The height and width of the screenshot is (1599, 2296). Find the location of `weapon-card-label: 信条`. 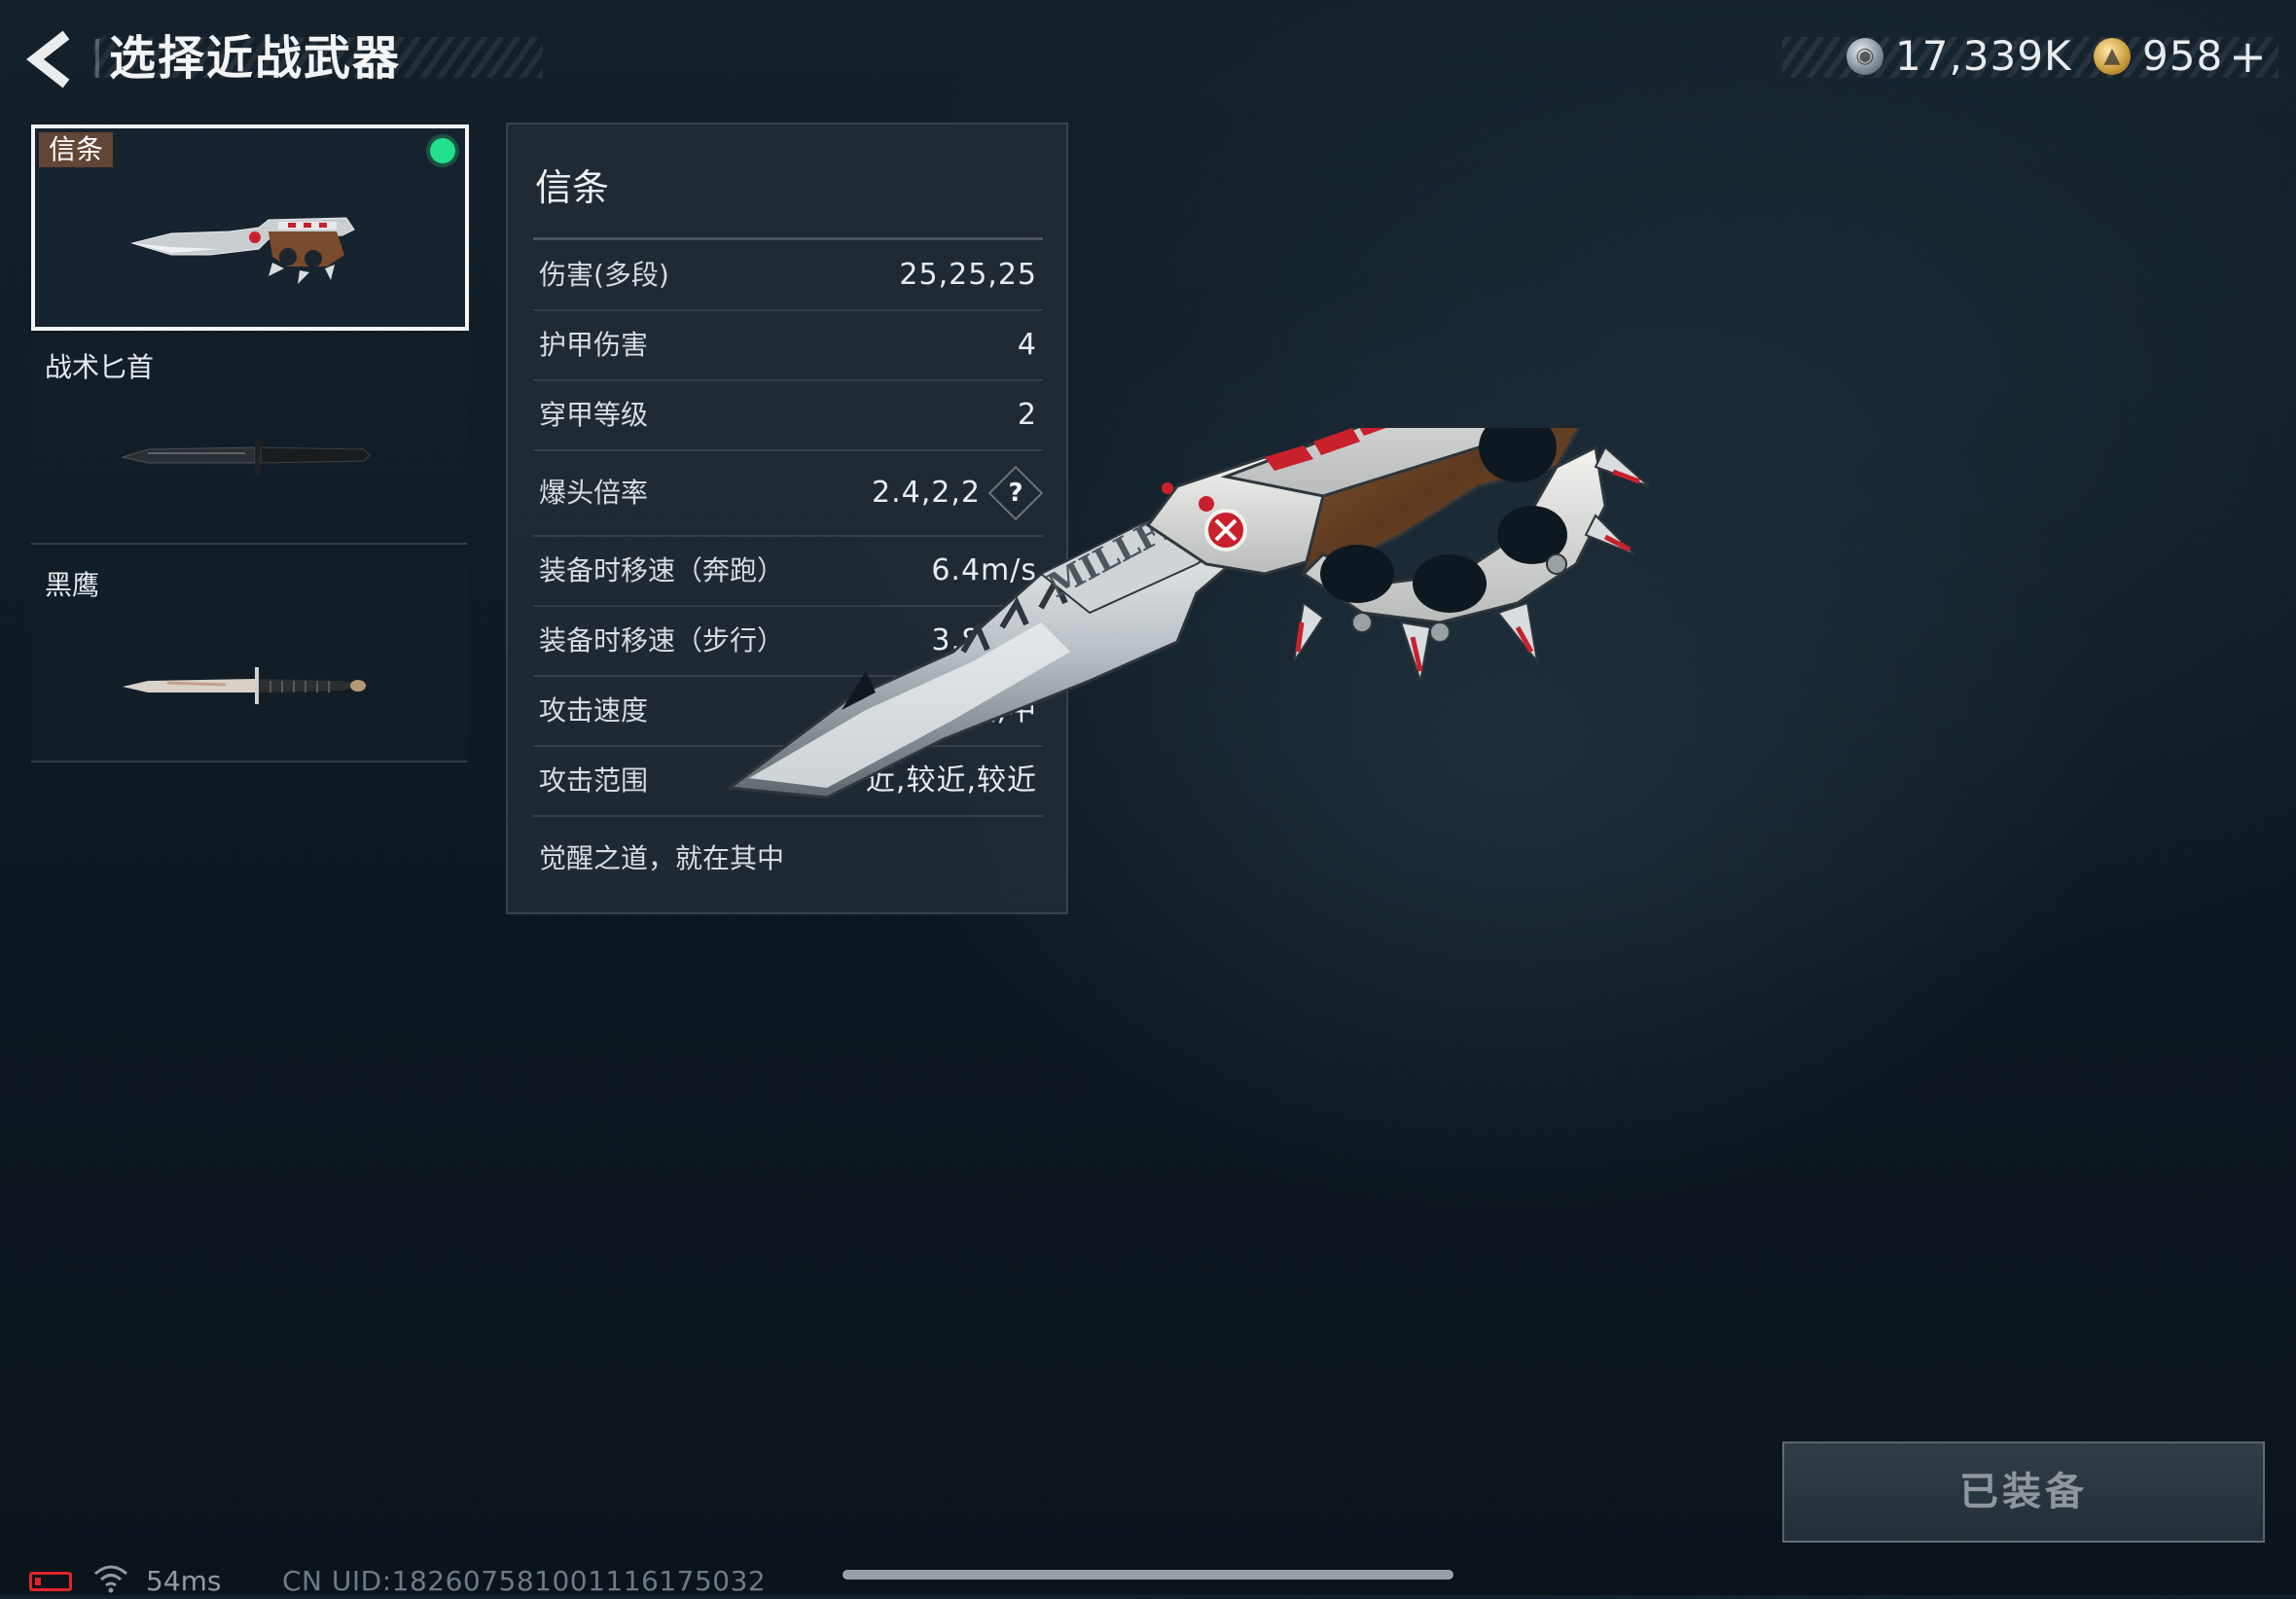

weapon-card-label: 信条 is located at coordinates (76, 149).